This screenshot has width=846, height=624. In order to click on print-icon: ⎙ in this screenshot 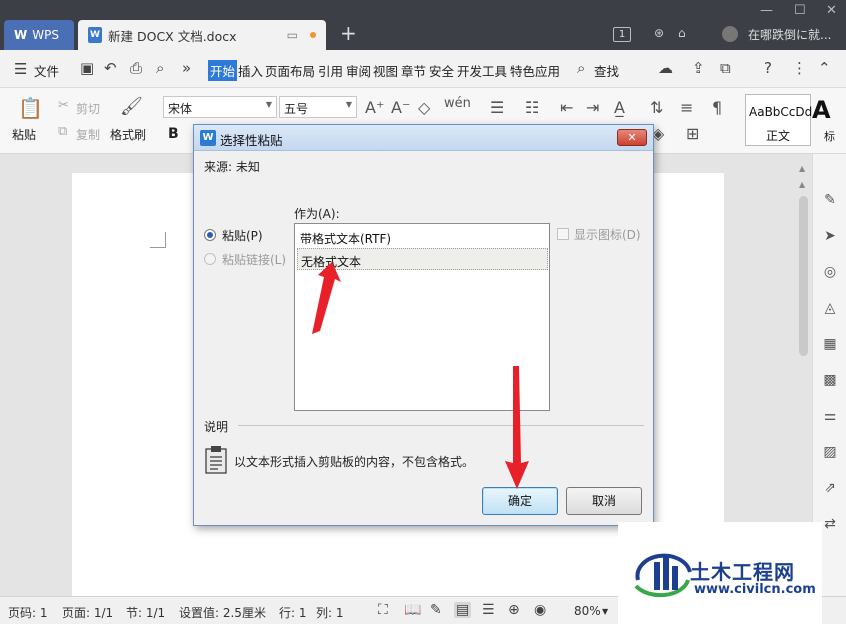, I will do `click(136, 68)`.